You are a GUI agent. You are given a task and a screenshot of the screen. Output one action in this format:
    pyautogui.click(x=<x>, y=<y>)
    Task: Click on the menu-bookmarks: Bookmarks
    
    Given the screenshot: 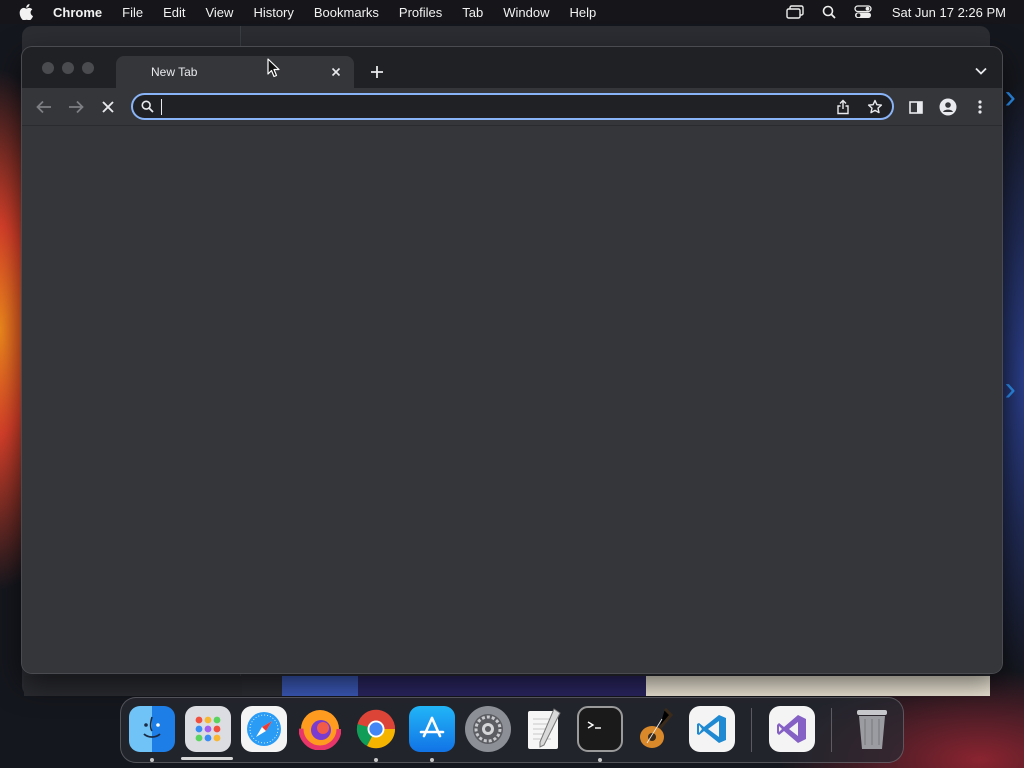 What is the action you would take?
    pyautogui.click(x=346, y=12)
    